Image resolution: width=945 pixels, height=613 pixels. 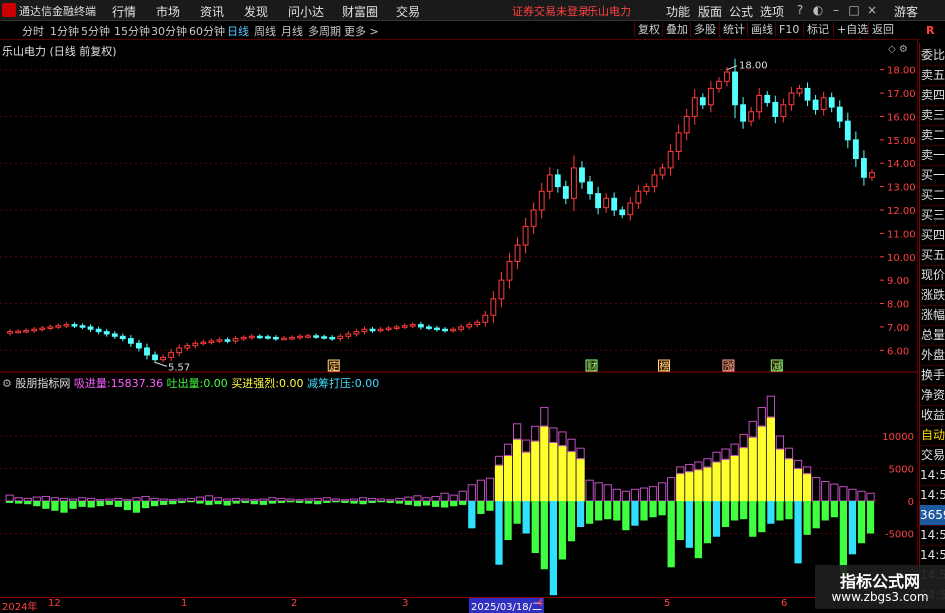 I want to click on period-5min: 5分钟, so click(x=95, y=31).